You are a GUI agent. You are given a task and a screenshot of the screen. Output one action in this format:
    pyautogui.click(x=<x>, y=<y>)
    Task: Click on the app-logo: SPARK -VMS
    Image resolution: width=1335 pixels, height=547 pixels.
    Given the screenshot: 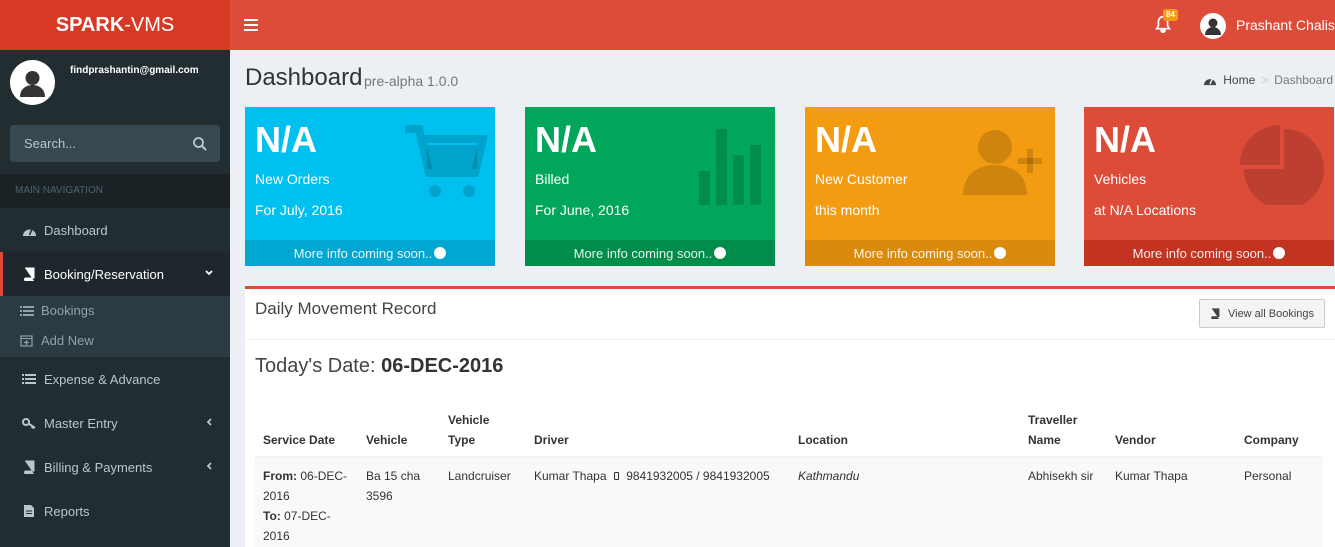 What is the action you would take?
    pyautogui.click(x=115, y=25)
    